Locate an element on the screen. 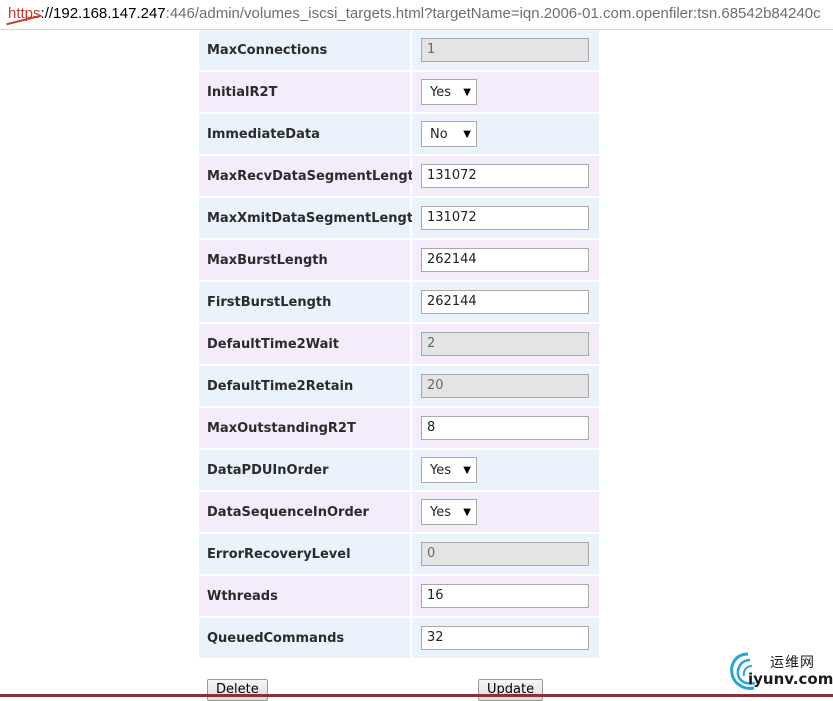  watermark-logo: 运维网 iyunv.com is located at coordinates (780, 671).